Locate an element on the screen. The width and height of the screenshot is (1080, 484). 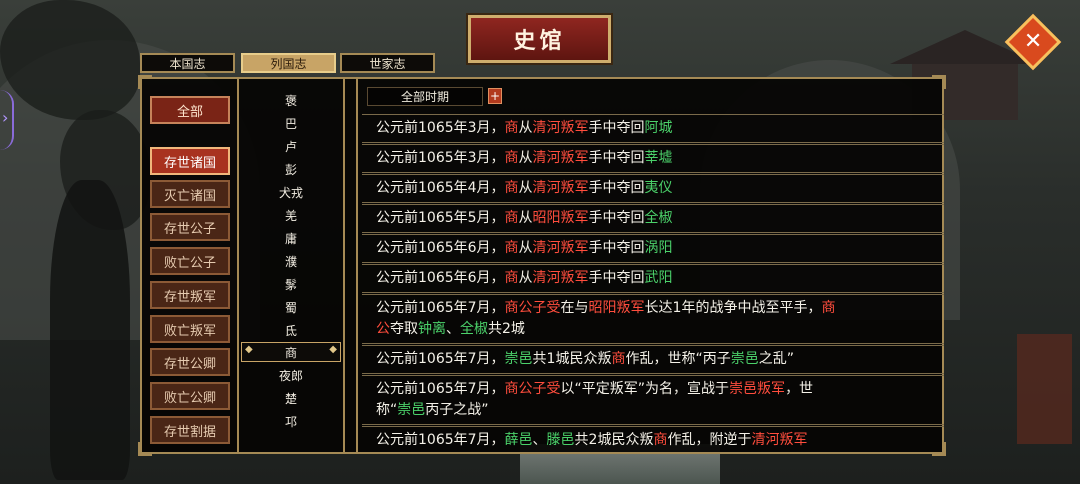
record-text-segment: 作乱，附逆于 is located at coordinates (709, 440).